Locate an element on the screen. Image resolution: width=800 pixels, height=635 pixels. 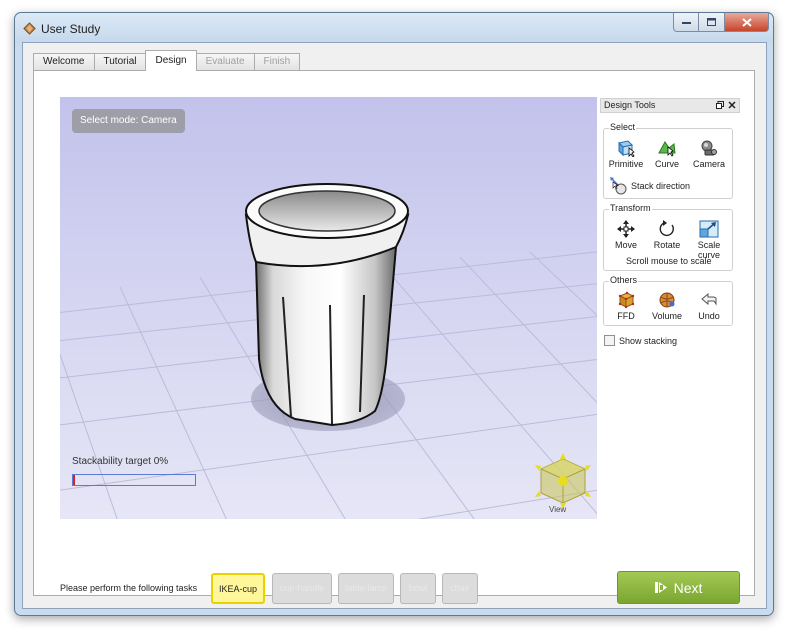
ffd-icon is located at coordinates (626, 300).